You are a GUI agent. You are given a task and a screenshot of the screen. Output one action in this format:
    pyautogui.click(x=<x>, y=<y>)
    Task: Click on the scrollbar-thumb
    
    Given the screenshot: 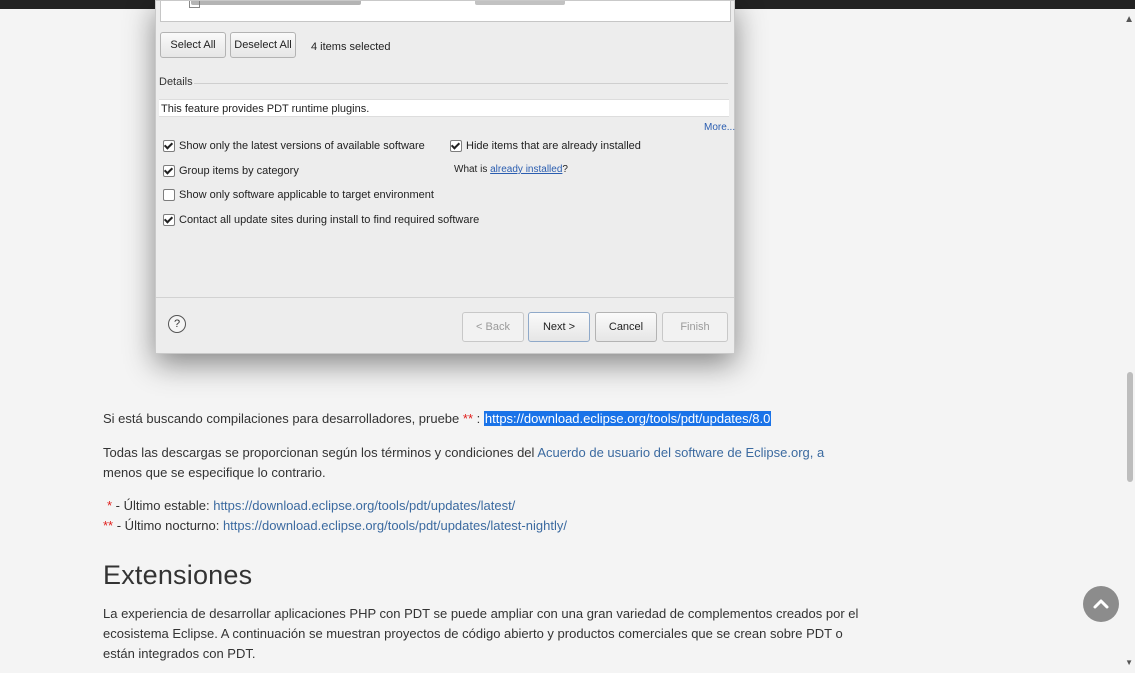 What is the action you would take?
    pyautogui.click(x=1130, y=427)
    